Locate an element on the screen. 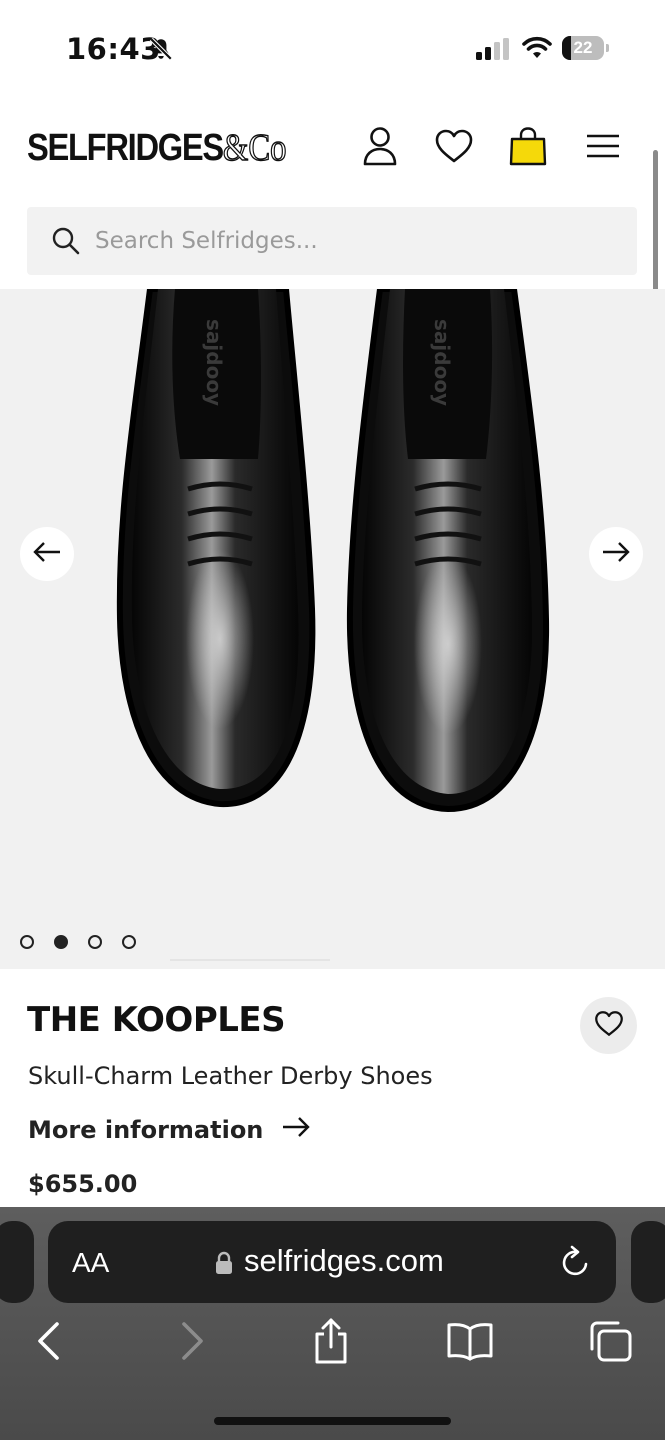 This screenshot has height=1440, width=665. previous-image-button is located at coordinates (47, 554).